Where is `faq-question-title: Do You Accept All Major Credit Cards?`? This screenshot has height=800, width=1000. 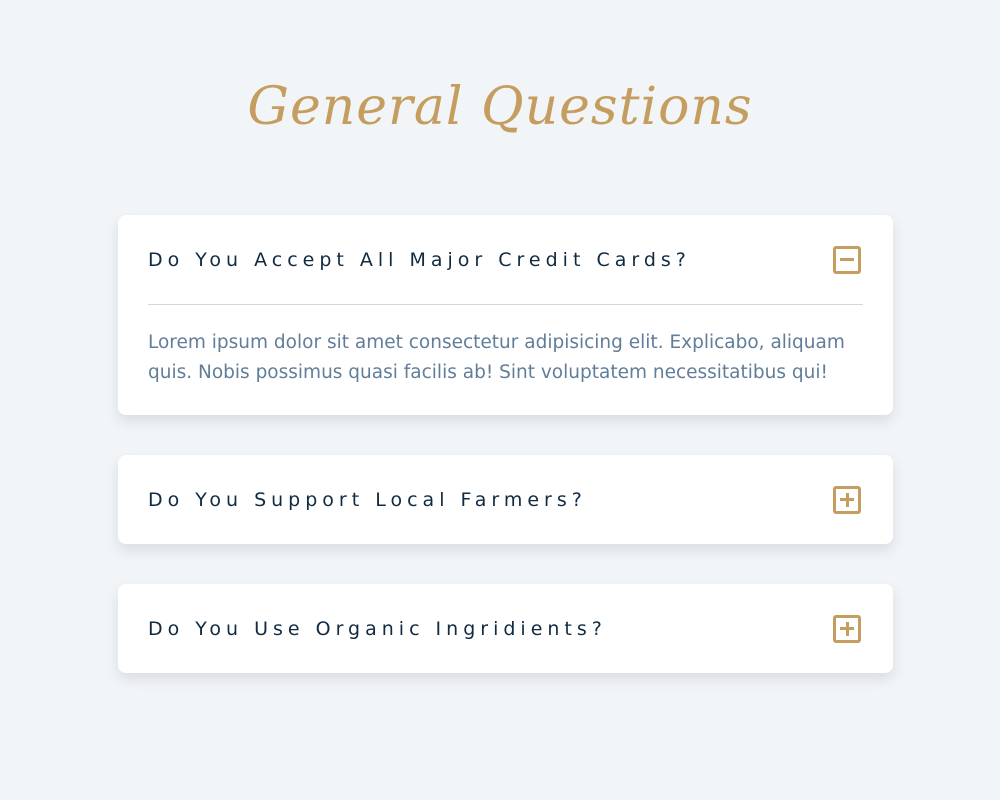 faq-question-title: Do You Accept All Major Credit Cards? is located at coordinates (419, 259).